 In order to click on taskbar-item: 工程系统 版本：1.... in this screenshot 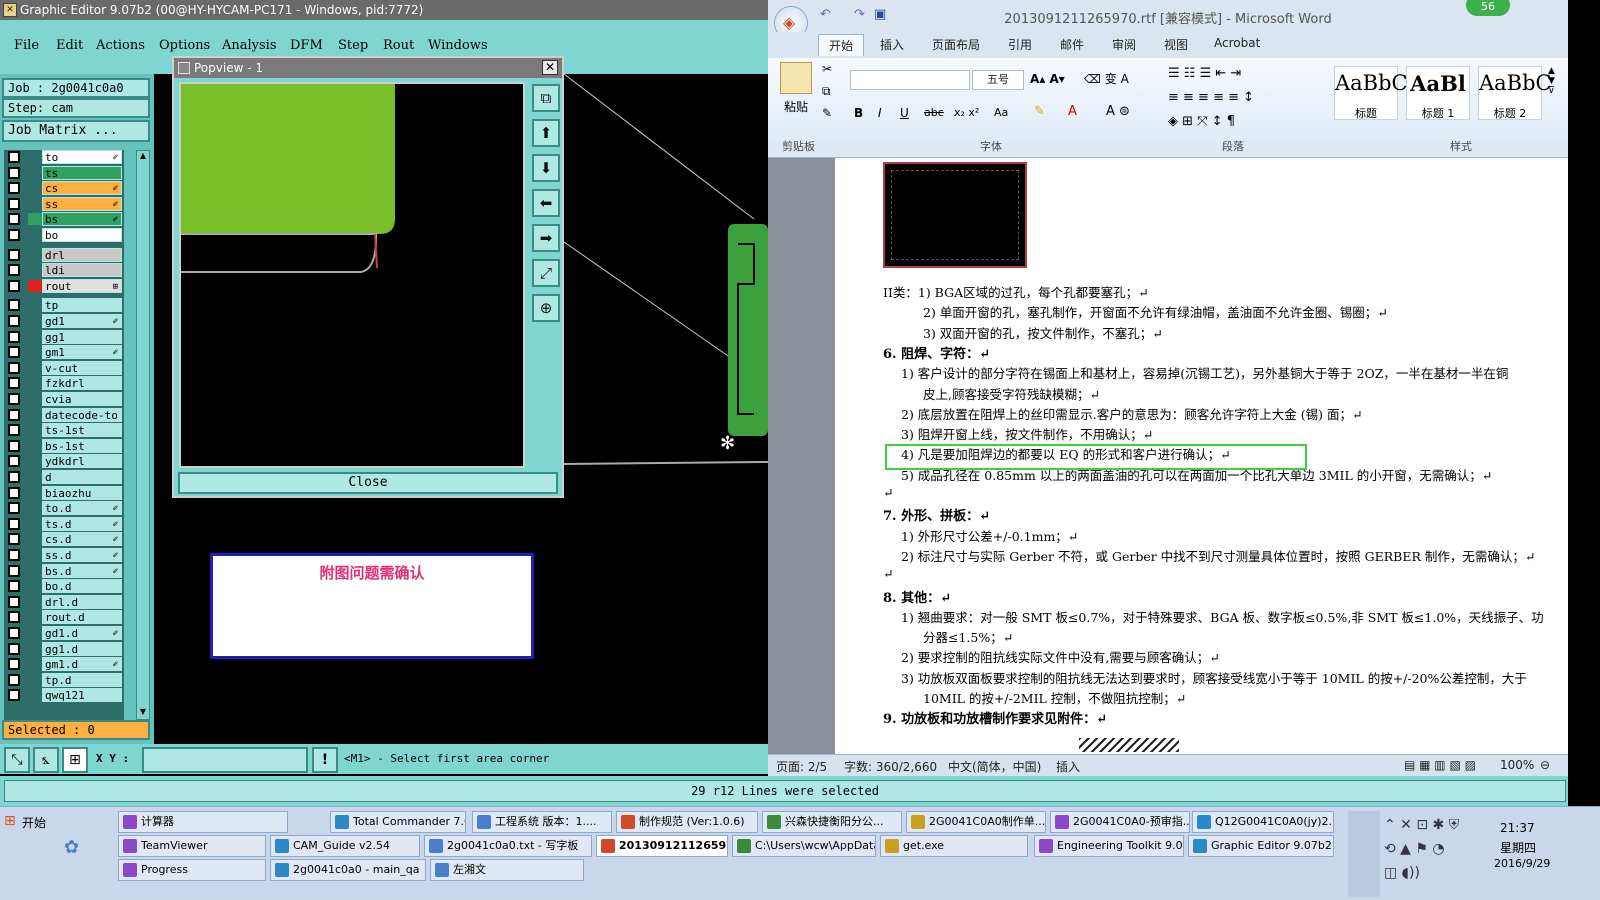, I will do `click(542, 822)`.